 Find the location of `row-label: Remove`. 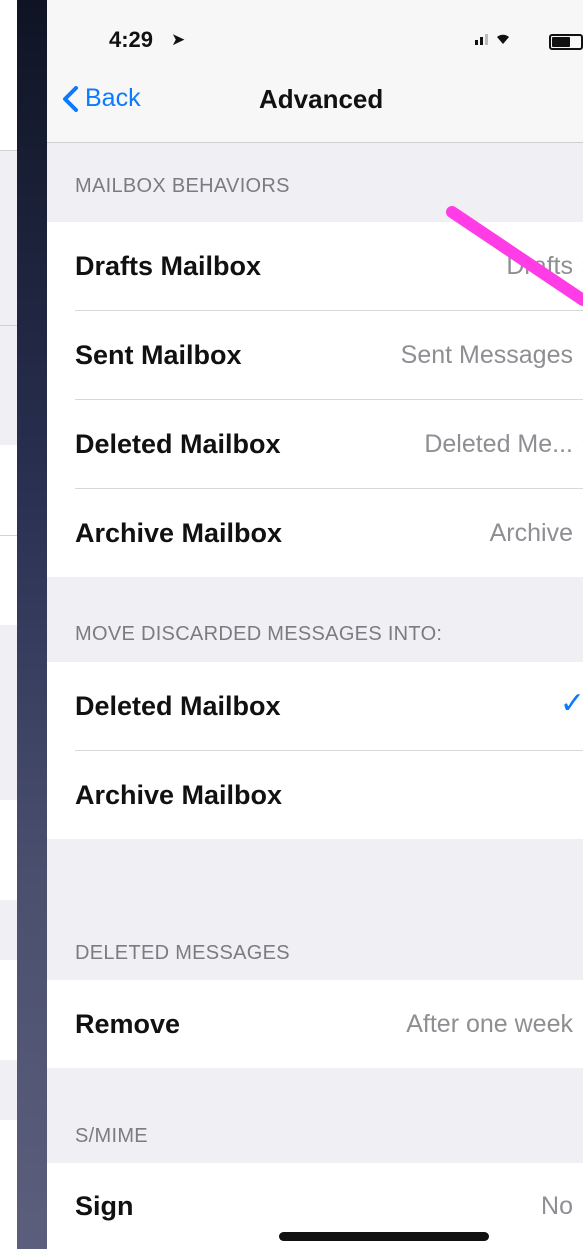

row-label: Remove is located at coordinates (128, 1023).